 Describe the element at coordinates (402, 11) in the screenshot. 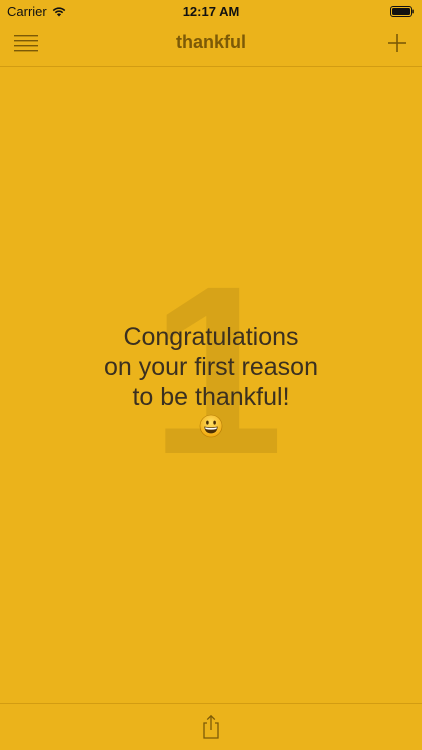

I see `battery-icon` at that location.